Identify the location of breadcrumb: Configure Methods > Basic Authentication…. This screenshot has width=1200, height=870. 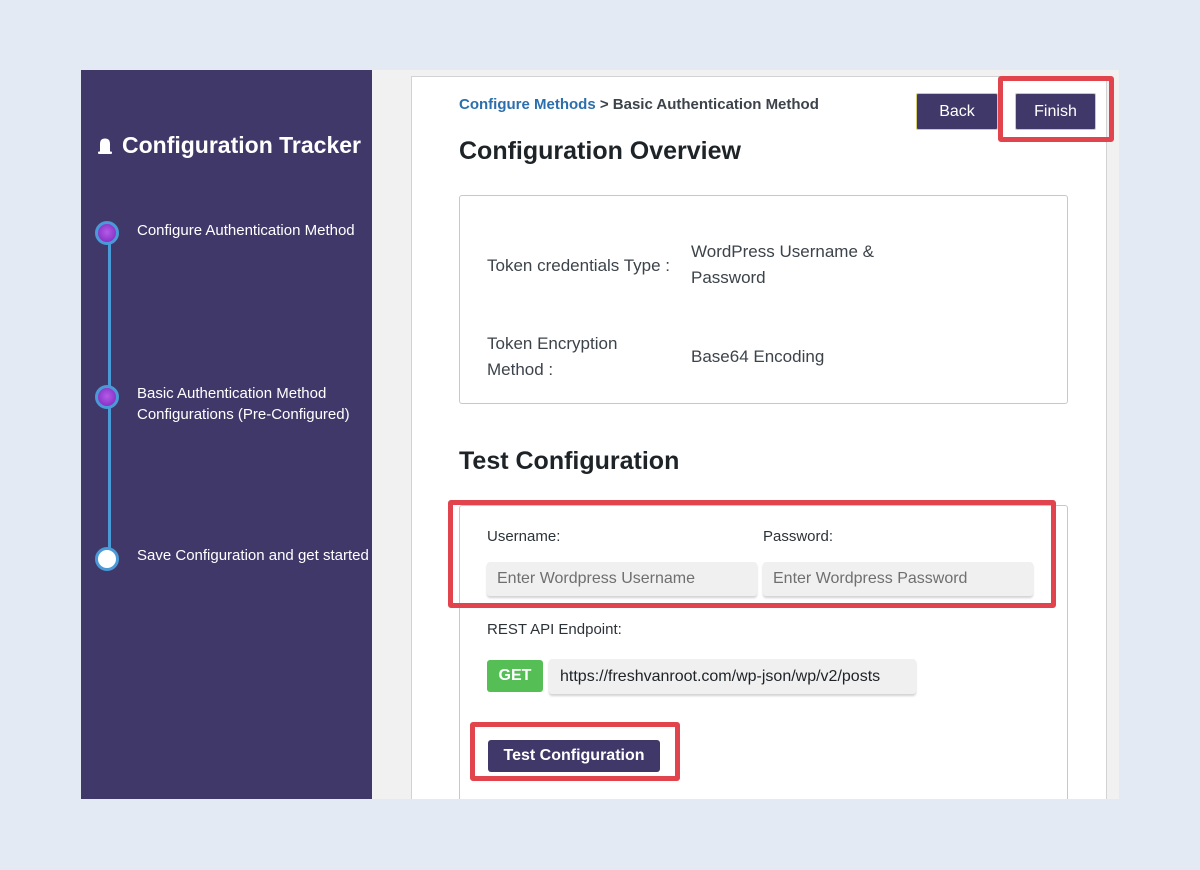
(639, 104).